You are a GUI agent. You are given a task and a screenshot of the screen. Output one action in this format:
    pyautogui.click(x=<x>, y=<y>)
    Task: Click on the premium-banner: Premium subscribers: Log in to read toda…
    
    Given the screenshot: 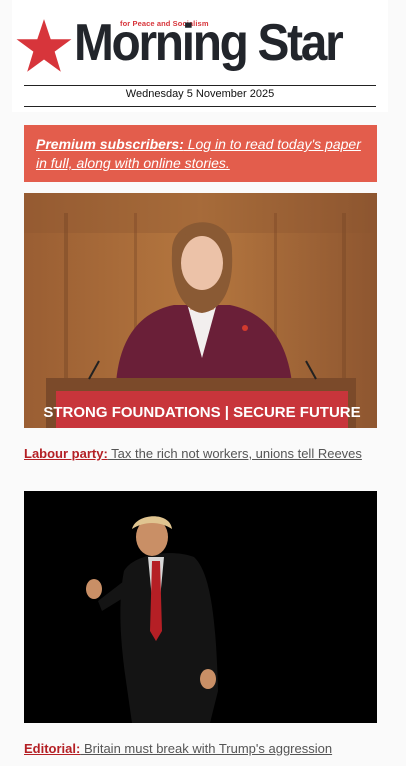 What is the action you would take?
    pyautogui.click(x=200, y=153)
    